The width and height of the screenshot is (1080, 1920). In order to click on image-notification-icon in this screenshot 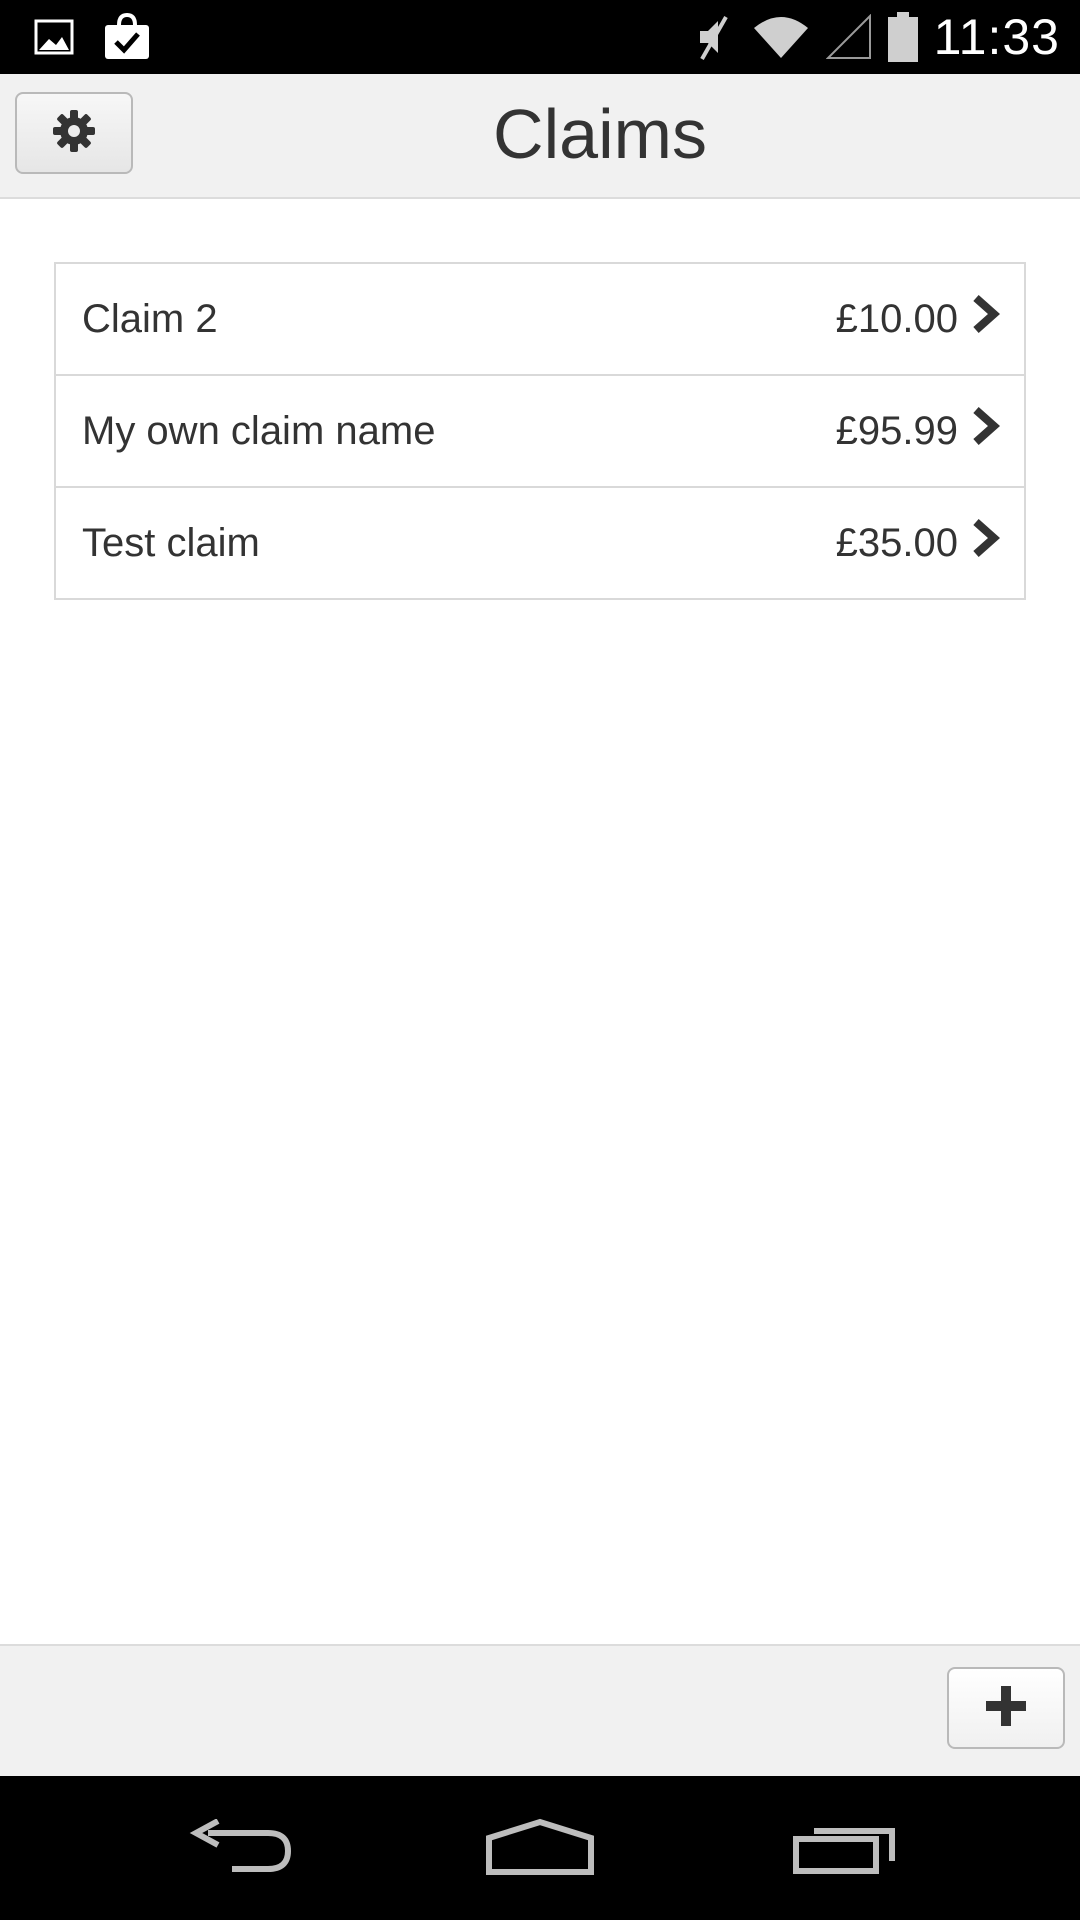, I will do `click(54, 37)`.